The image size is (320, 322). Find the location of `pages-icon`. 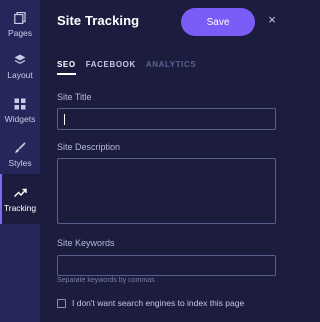

pages-icon is located at coordinates (20, 18).